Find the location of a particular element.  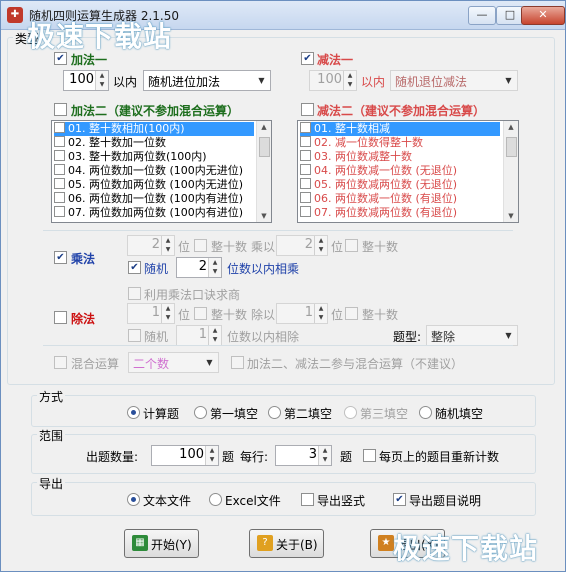

sub1-mode-select: 随机退位减法 ▼ is located at coordinates (454, 80).